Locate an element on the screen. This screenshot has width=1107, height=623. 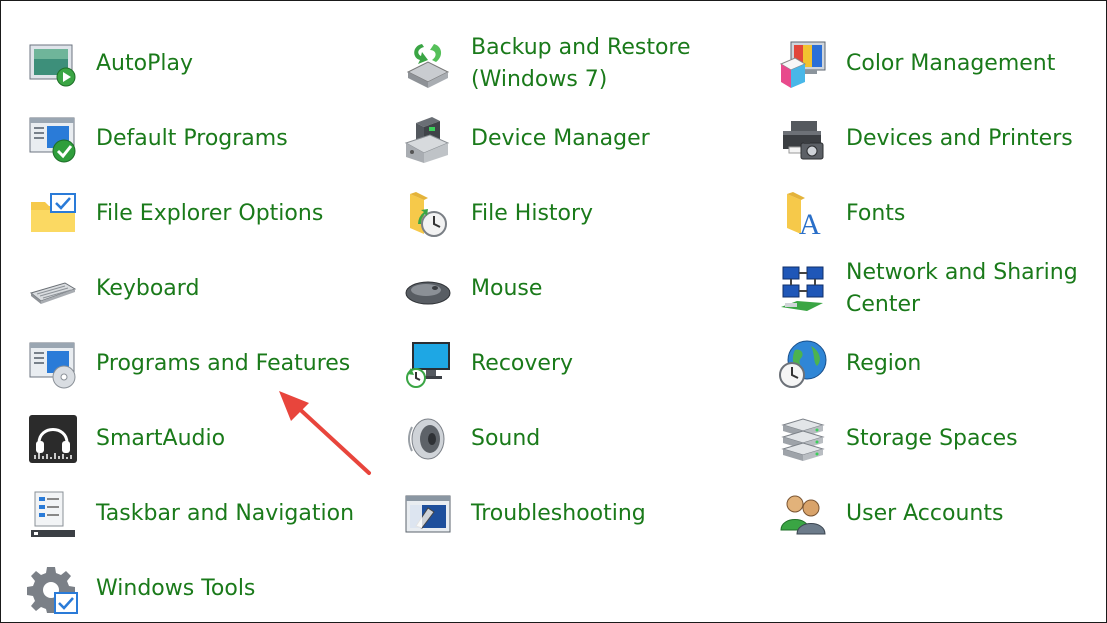
backup-restore-icon is located at coordinates (428, 64).